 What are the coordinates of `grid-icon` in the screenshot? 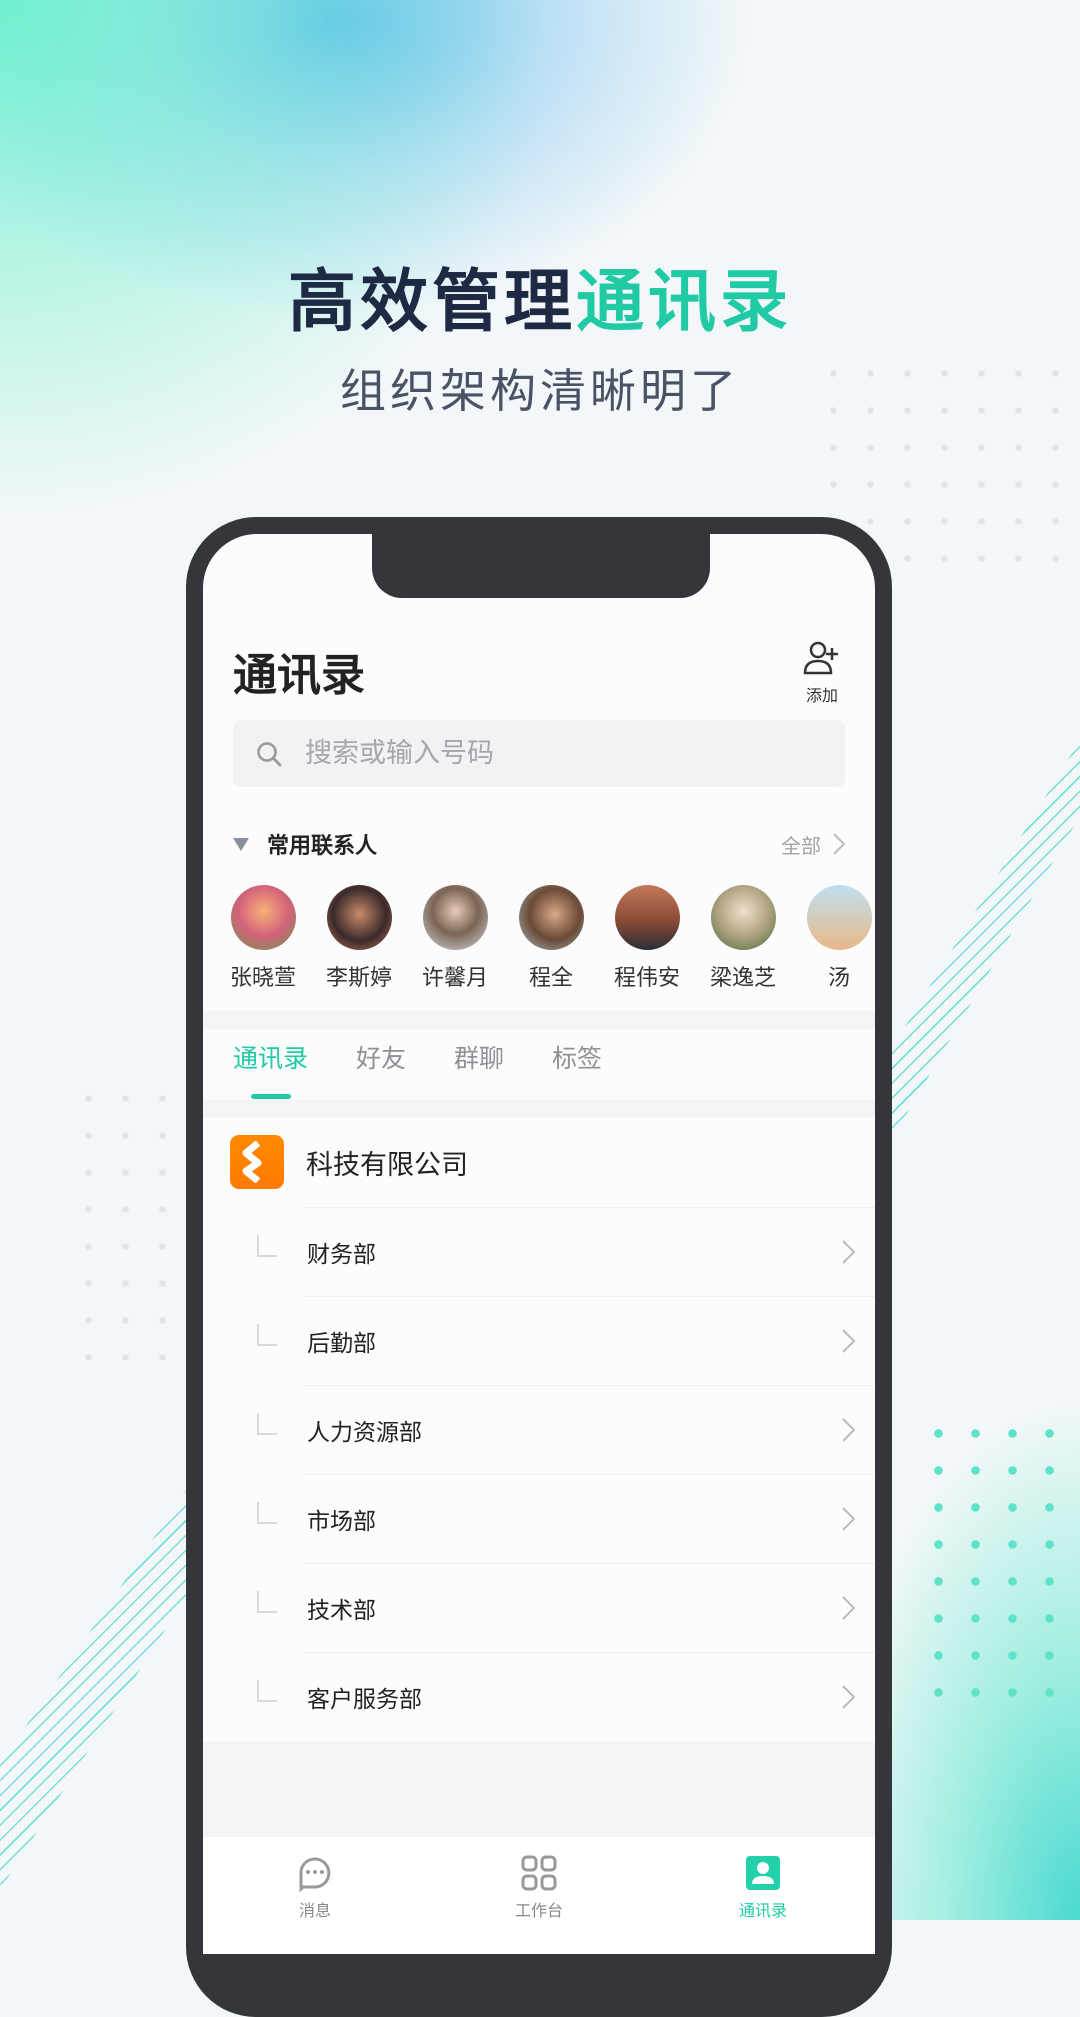 It's located at (539, 1873).